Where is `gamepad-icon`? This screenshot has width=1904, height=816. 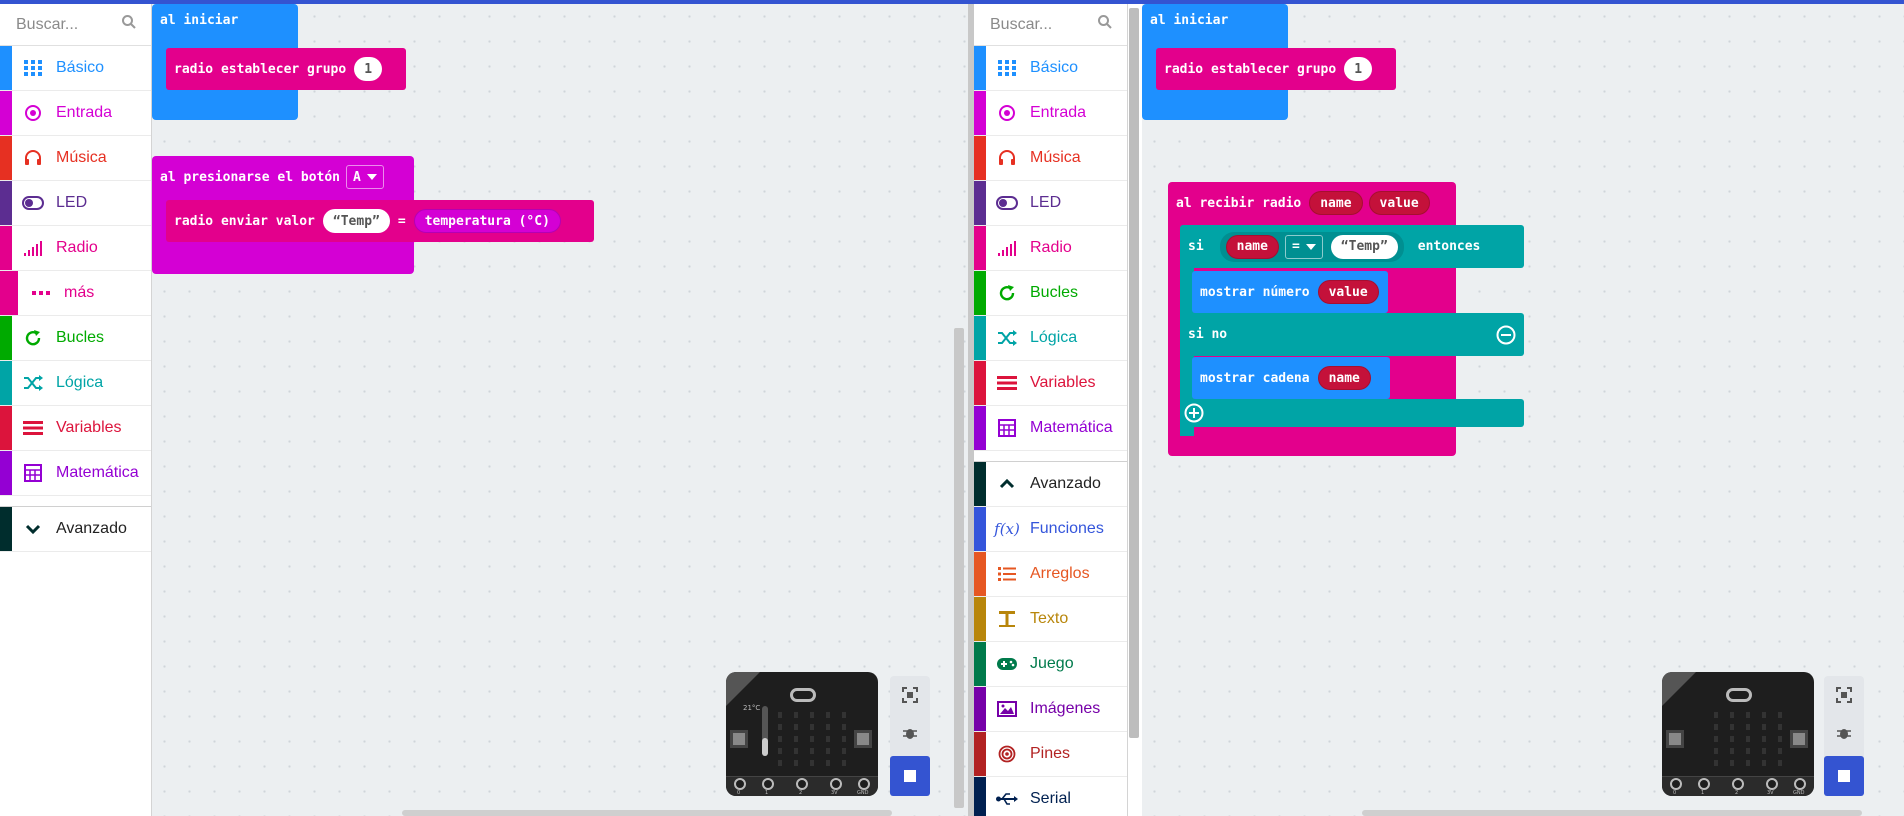 gamepad-icon is located at coordinates (1007, 664).